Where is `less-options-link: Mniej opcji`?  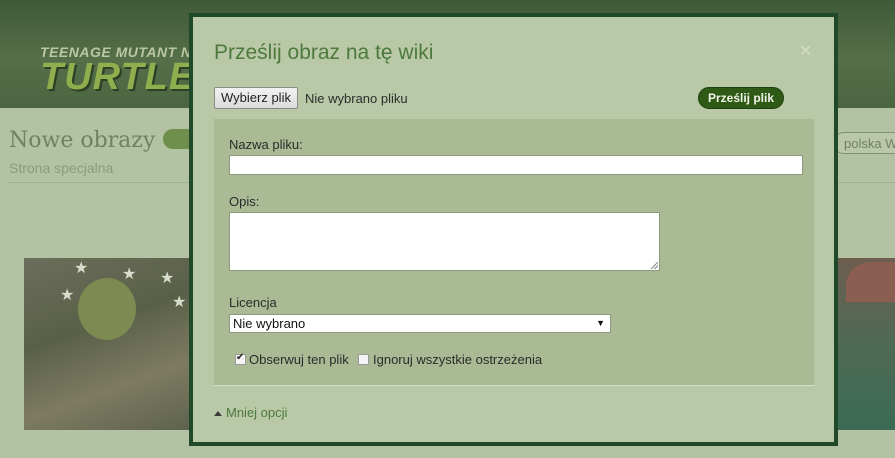 less-options-link: Mniej opcji is located at coordinates (250, 412).